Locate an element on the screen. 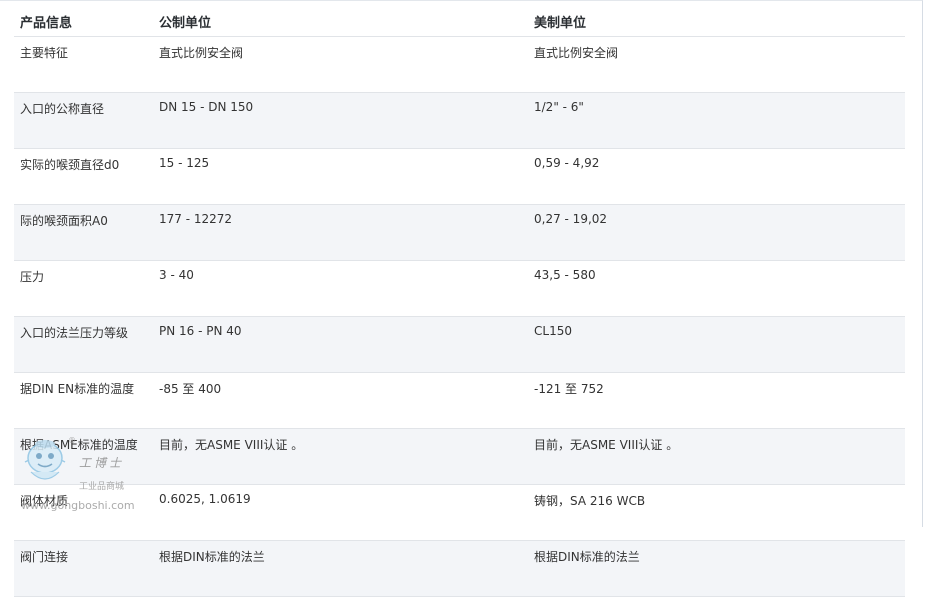  table-row: 阀体材质 0.6025, 1.0619 铸钢，SA 216 WCB is located at coordinates (459, 512).